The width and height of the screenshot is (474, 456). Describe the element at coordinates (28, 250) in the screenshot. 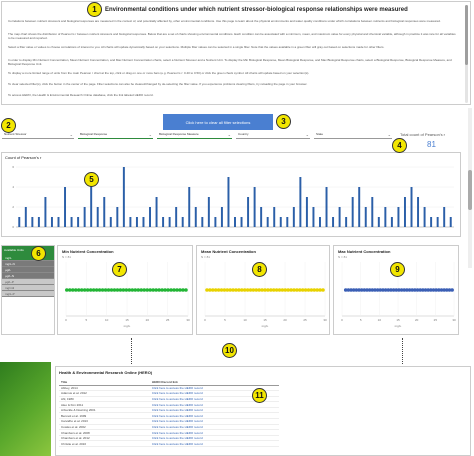

I see `units-header: Available Units` at that location.